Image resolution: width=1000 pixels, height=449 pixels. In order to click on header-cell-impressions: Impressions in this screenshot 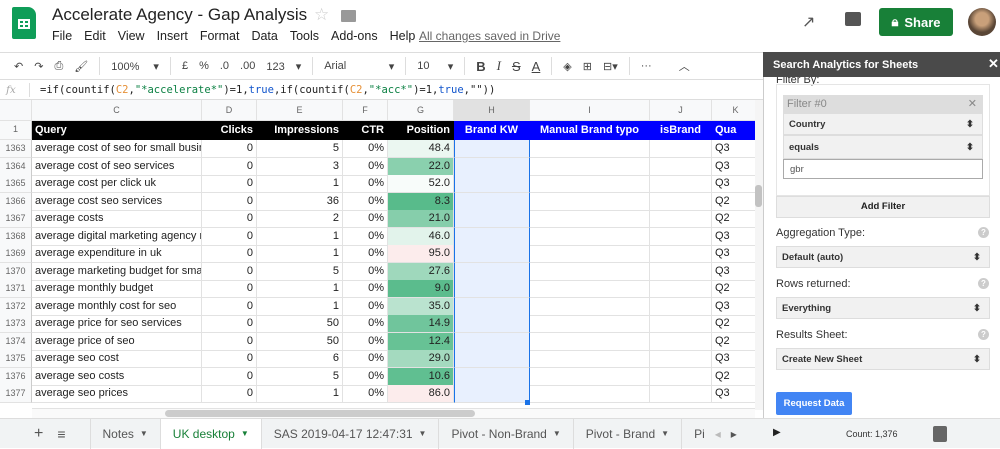, I will do `click(300, 130)`.